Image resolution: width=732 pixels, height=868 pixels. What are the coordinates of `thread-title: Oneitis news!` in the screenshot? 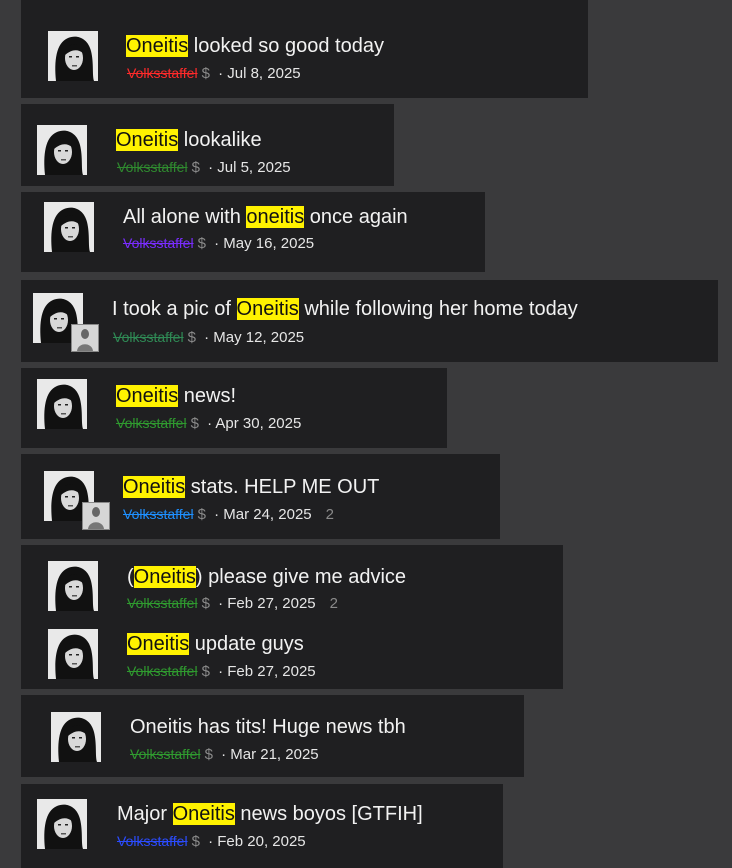 It's located at (176, 396).